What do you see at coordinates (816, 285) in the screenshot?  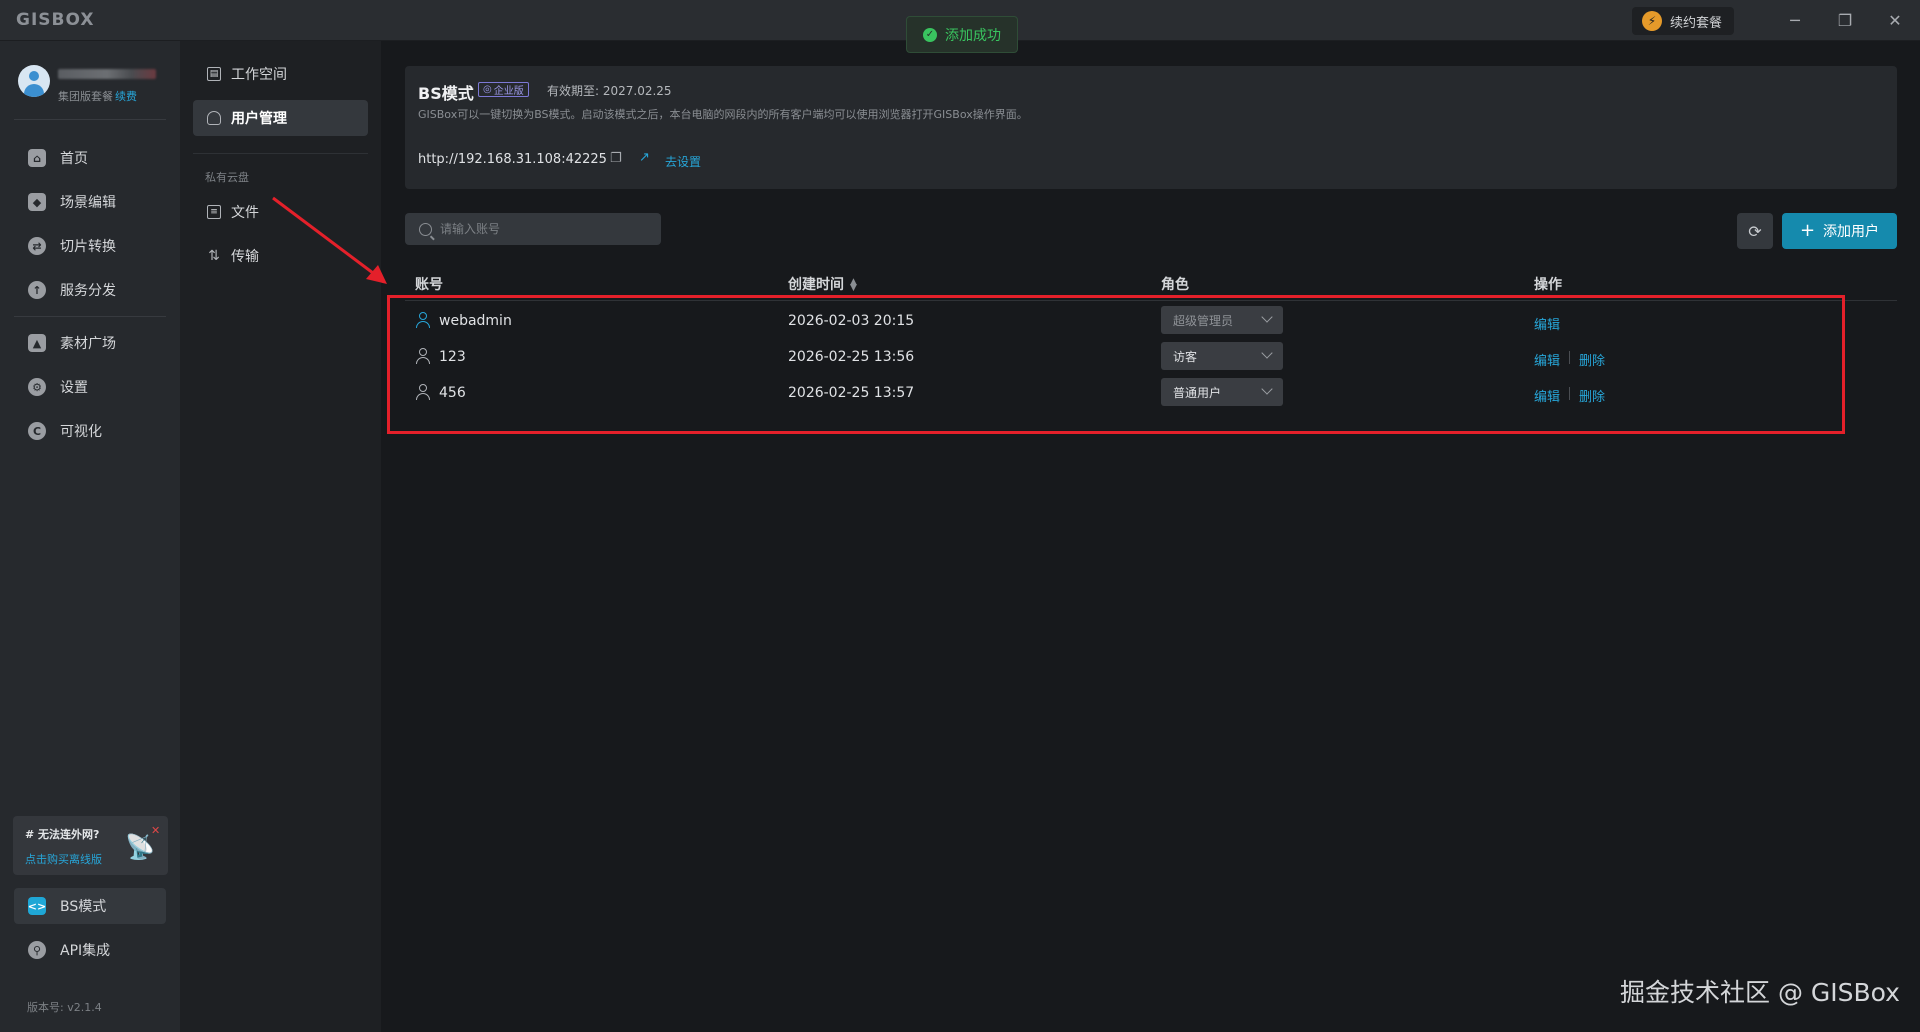 I see `column-header-created-label: 创建时间` at bounding box center [816, 285].